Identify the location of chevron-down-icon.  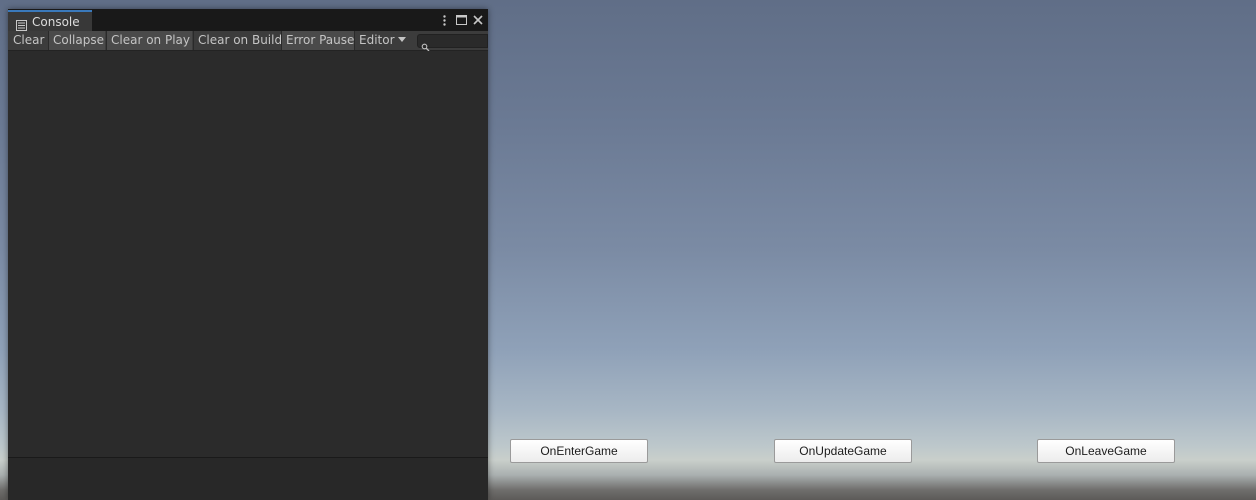
(401, 39).